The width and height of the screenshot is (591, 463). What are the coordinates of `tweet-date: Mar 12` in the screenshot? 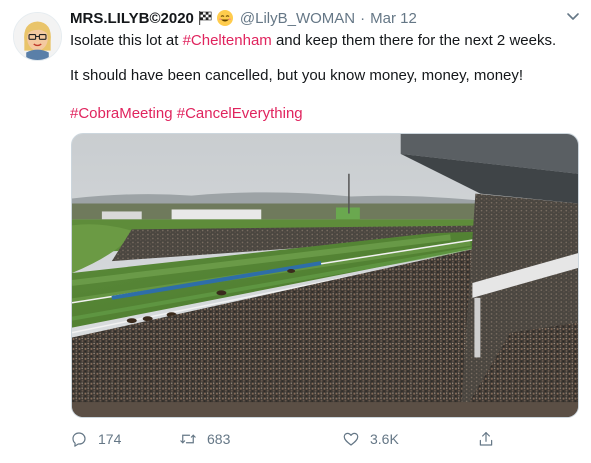 It's located at (393, 18).